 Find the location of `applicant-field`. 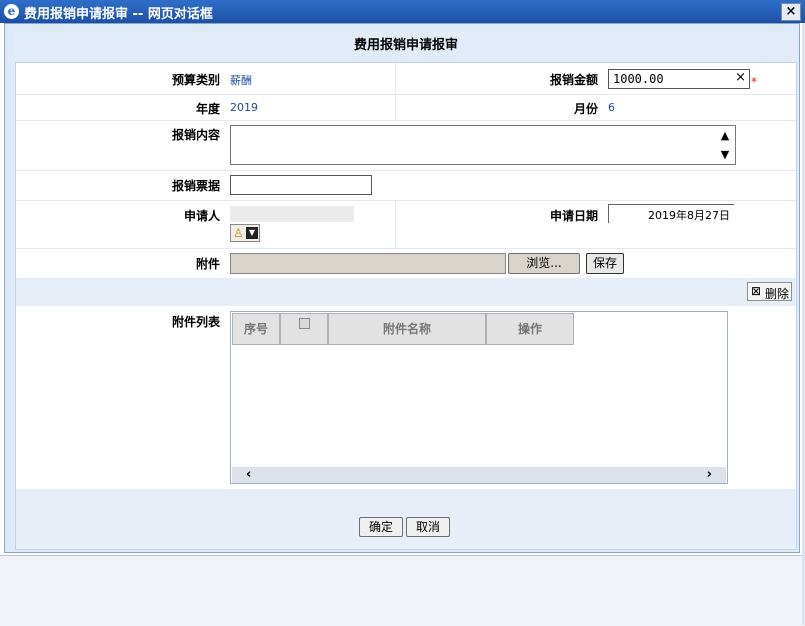

applicant-field is located at coordinates (292, 214).